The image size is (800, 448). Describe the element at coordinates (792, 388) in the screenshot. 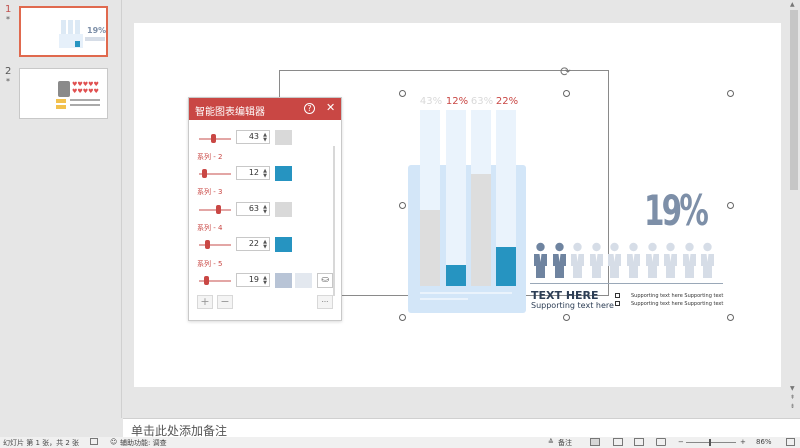

I see `scroll-down-icon: ▼` at that location.